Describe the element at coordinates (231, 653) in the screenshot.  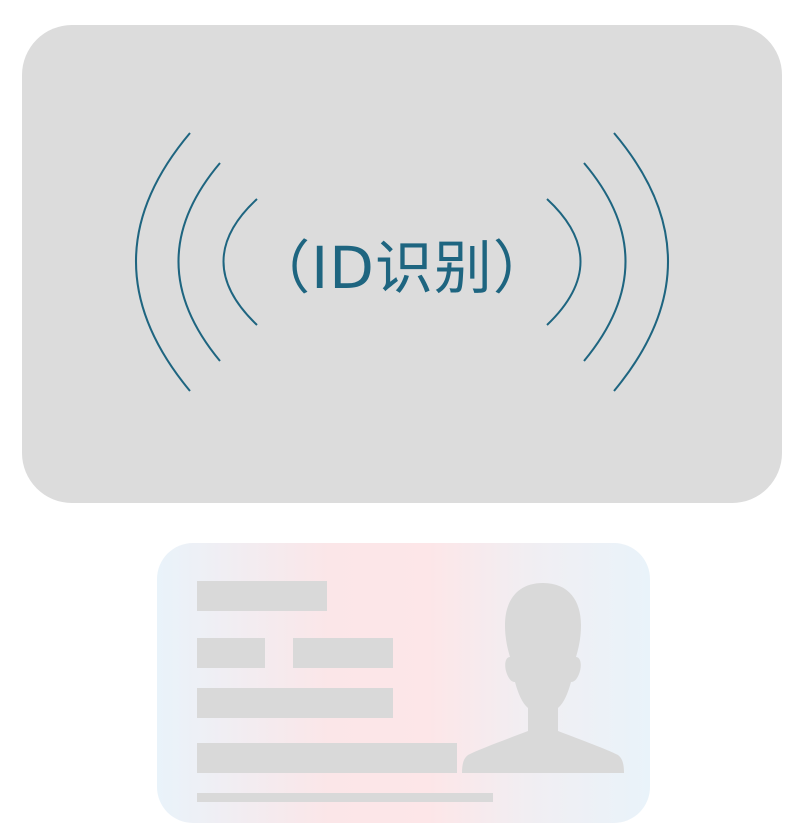
I see `card-line-field-a` at that location.